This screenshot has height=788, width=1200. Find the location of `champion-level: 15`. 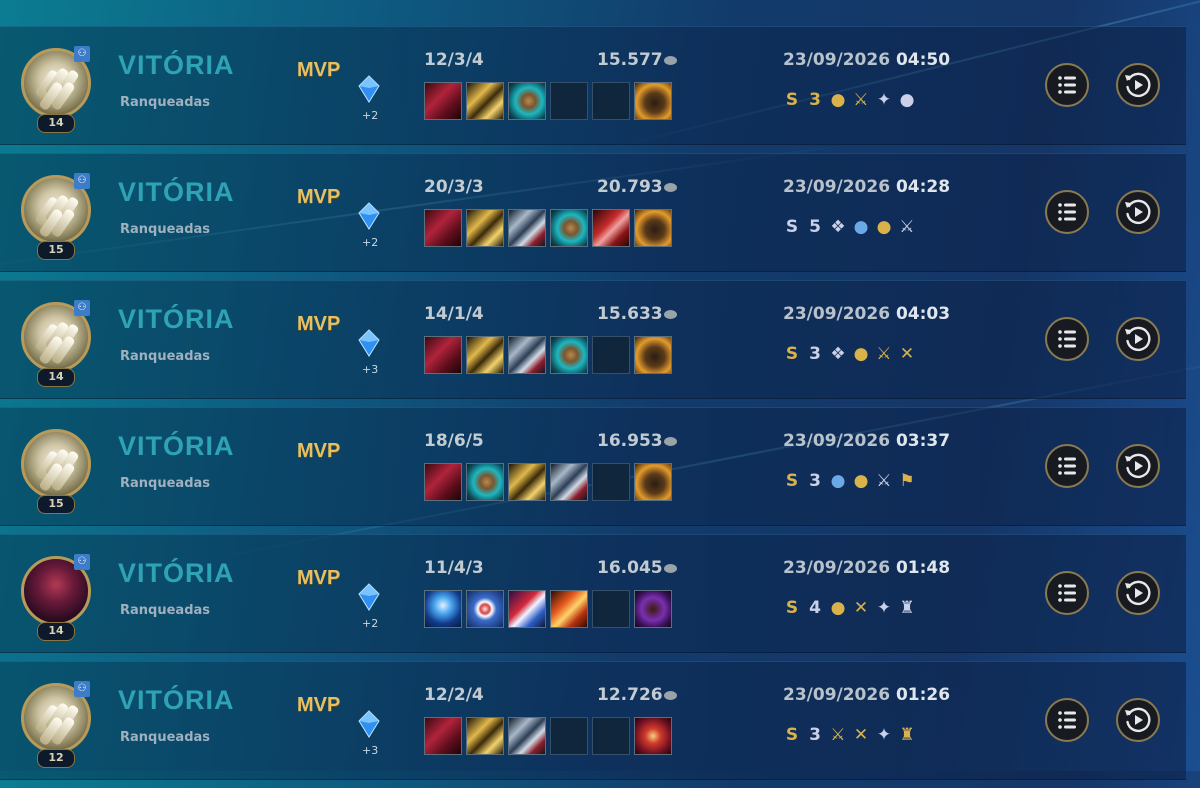

champion-level: 15 is located at coordinates (56, 250).